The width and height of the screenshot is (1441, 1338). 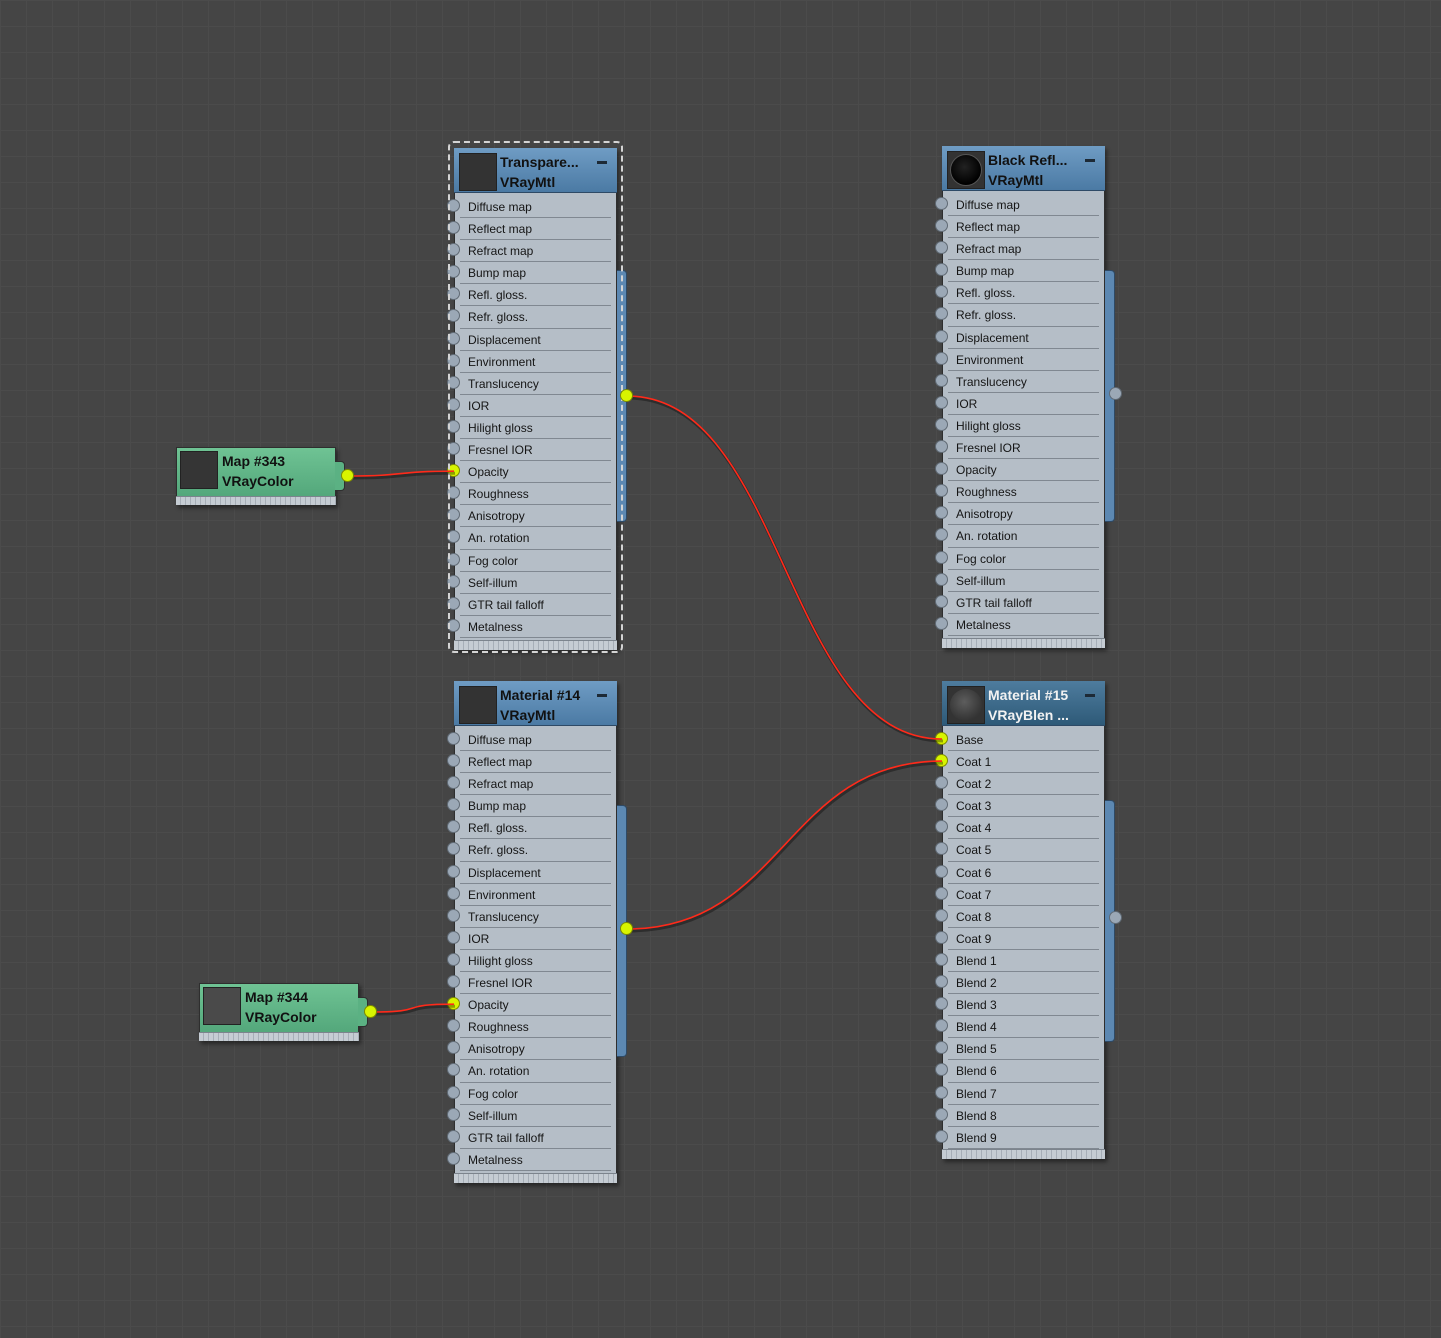 What do you see at coordinates (412, 1008) in the screenshot?
I see `wire-map344-to-material14` at bounding box center [412, 1008].